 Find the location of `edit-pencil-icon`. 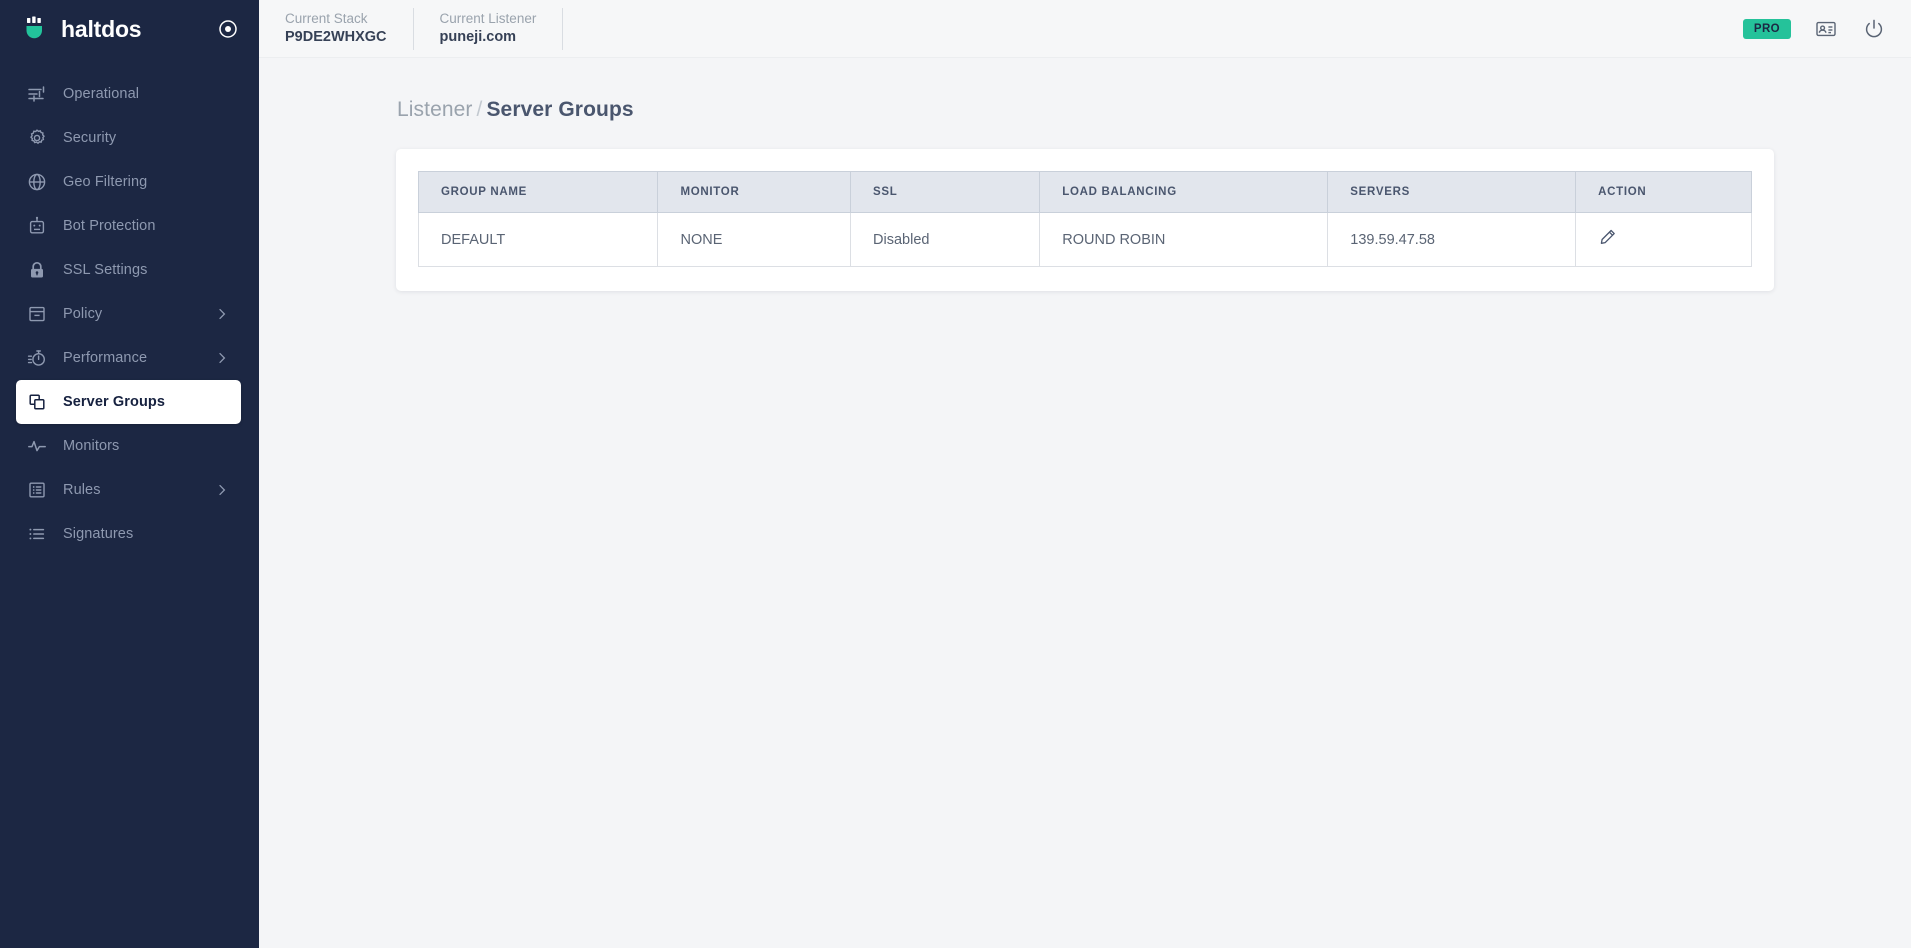

edit-pencil-icon is located at coordinates (1607, 237).